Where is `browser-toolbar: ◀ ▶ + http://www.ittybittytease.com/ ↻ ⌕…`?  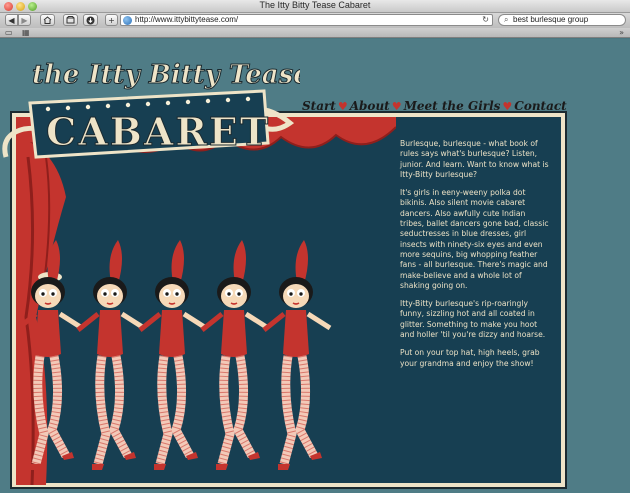 browser-toolbar: ◀ ▶ + http://www.ittybittytease.com/ ↻ ⌕… is located at coordinates (315, 20).